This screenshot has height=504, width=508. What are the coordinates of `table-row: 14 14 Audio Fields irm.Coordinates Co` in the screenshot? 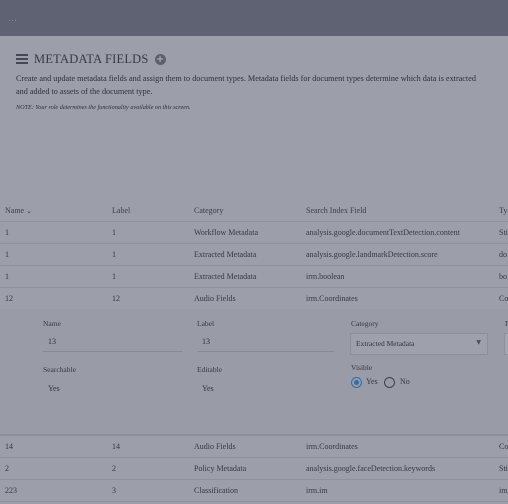 It's located at (254, 446).